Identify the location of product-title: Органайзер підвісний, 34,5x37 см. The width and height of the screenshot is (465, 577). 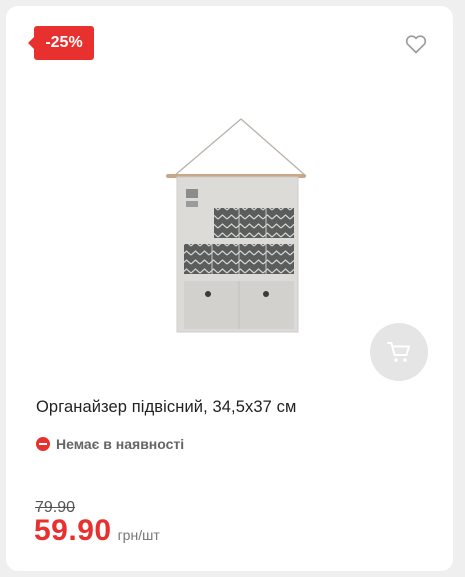
(166, 407).